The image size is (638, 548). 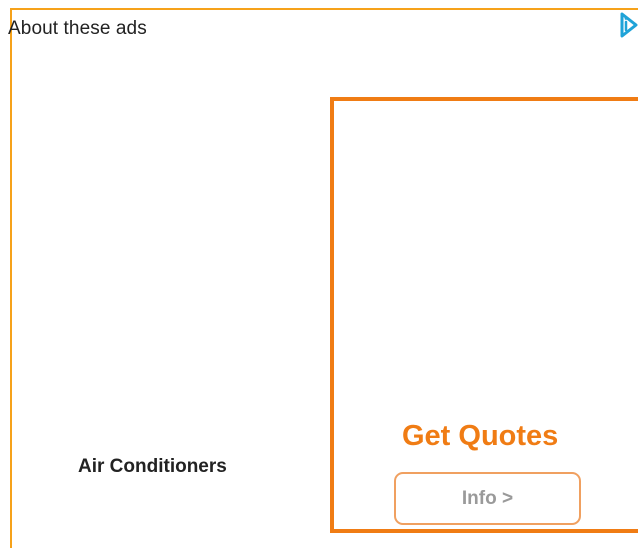 I want to click on product-title: Air Conditioners, so click(x=152, y=466).